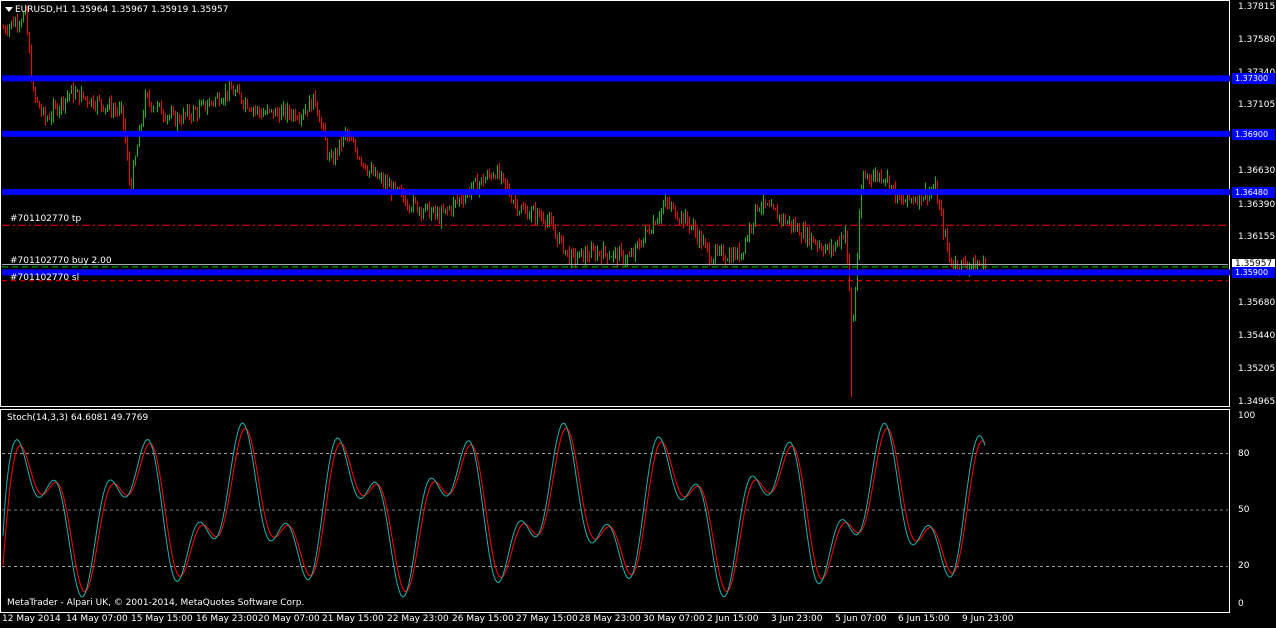 The width and height of the screenshot is (1276, 628). Describe the element at coordinates (861, 619) in the screenshot. I see `time-tick-label: 5 Jun 07:00` at that location.